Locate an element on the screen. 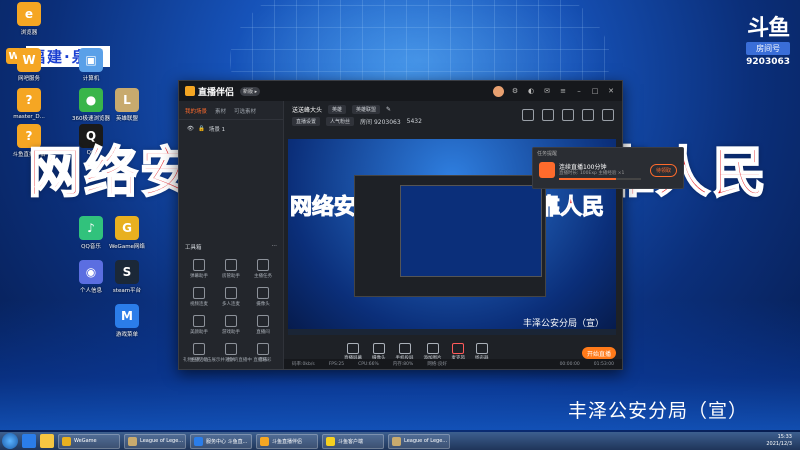  eye-icon: 👁 is located at coordinates (190, 129).